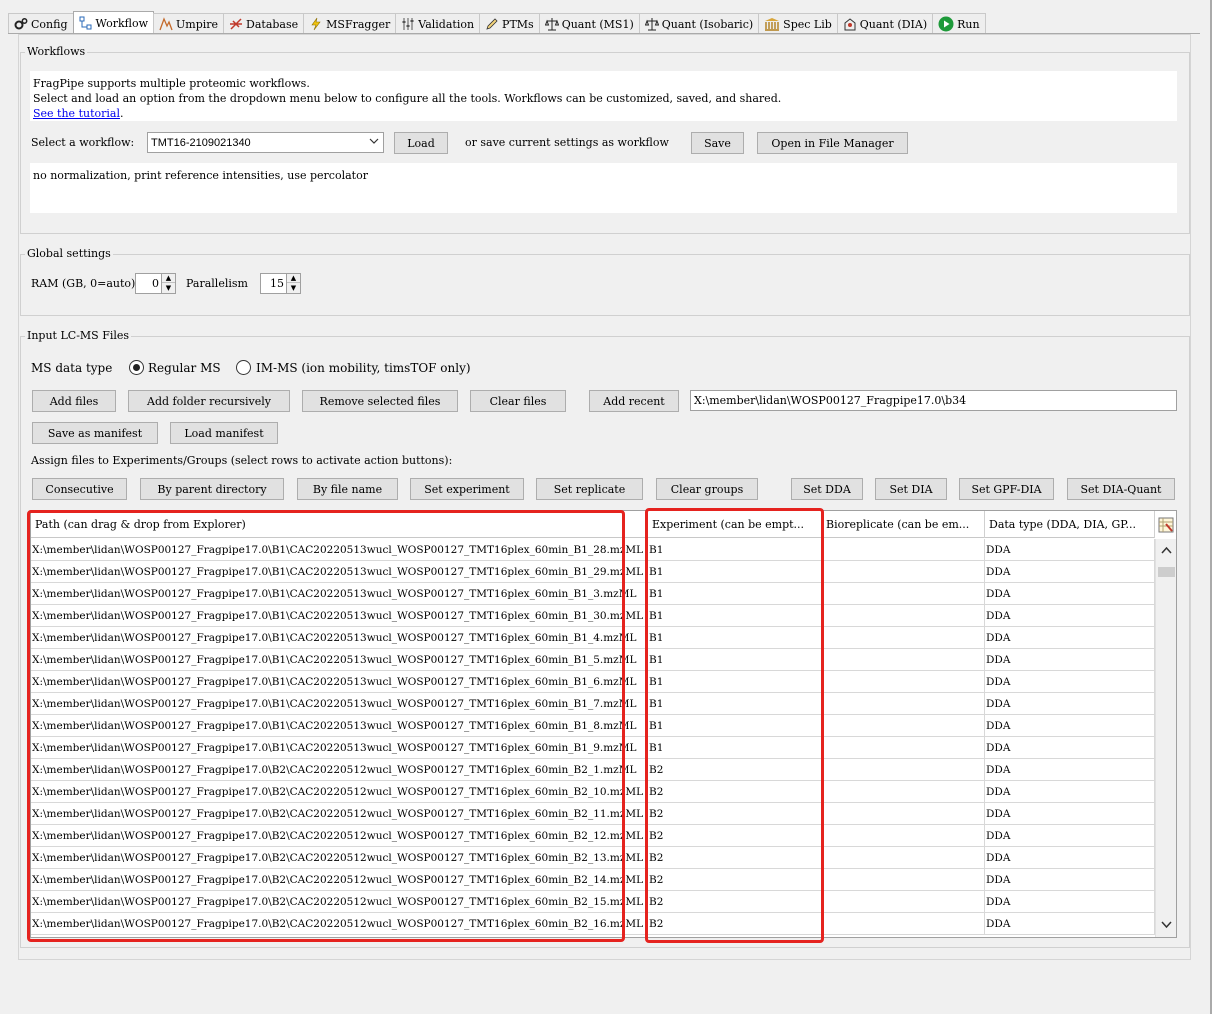 Image resolution: width=1212 pixels, height=1014 pixels. I want to click on tab-spec-lib: Spec Lib, so click(798, 23).